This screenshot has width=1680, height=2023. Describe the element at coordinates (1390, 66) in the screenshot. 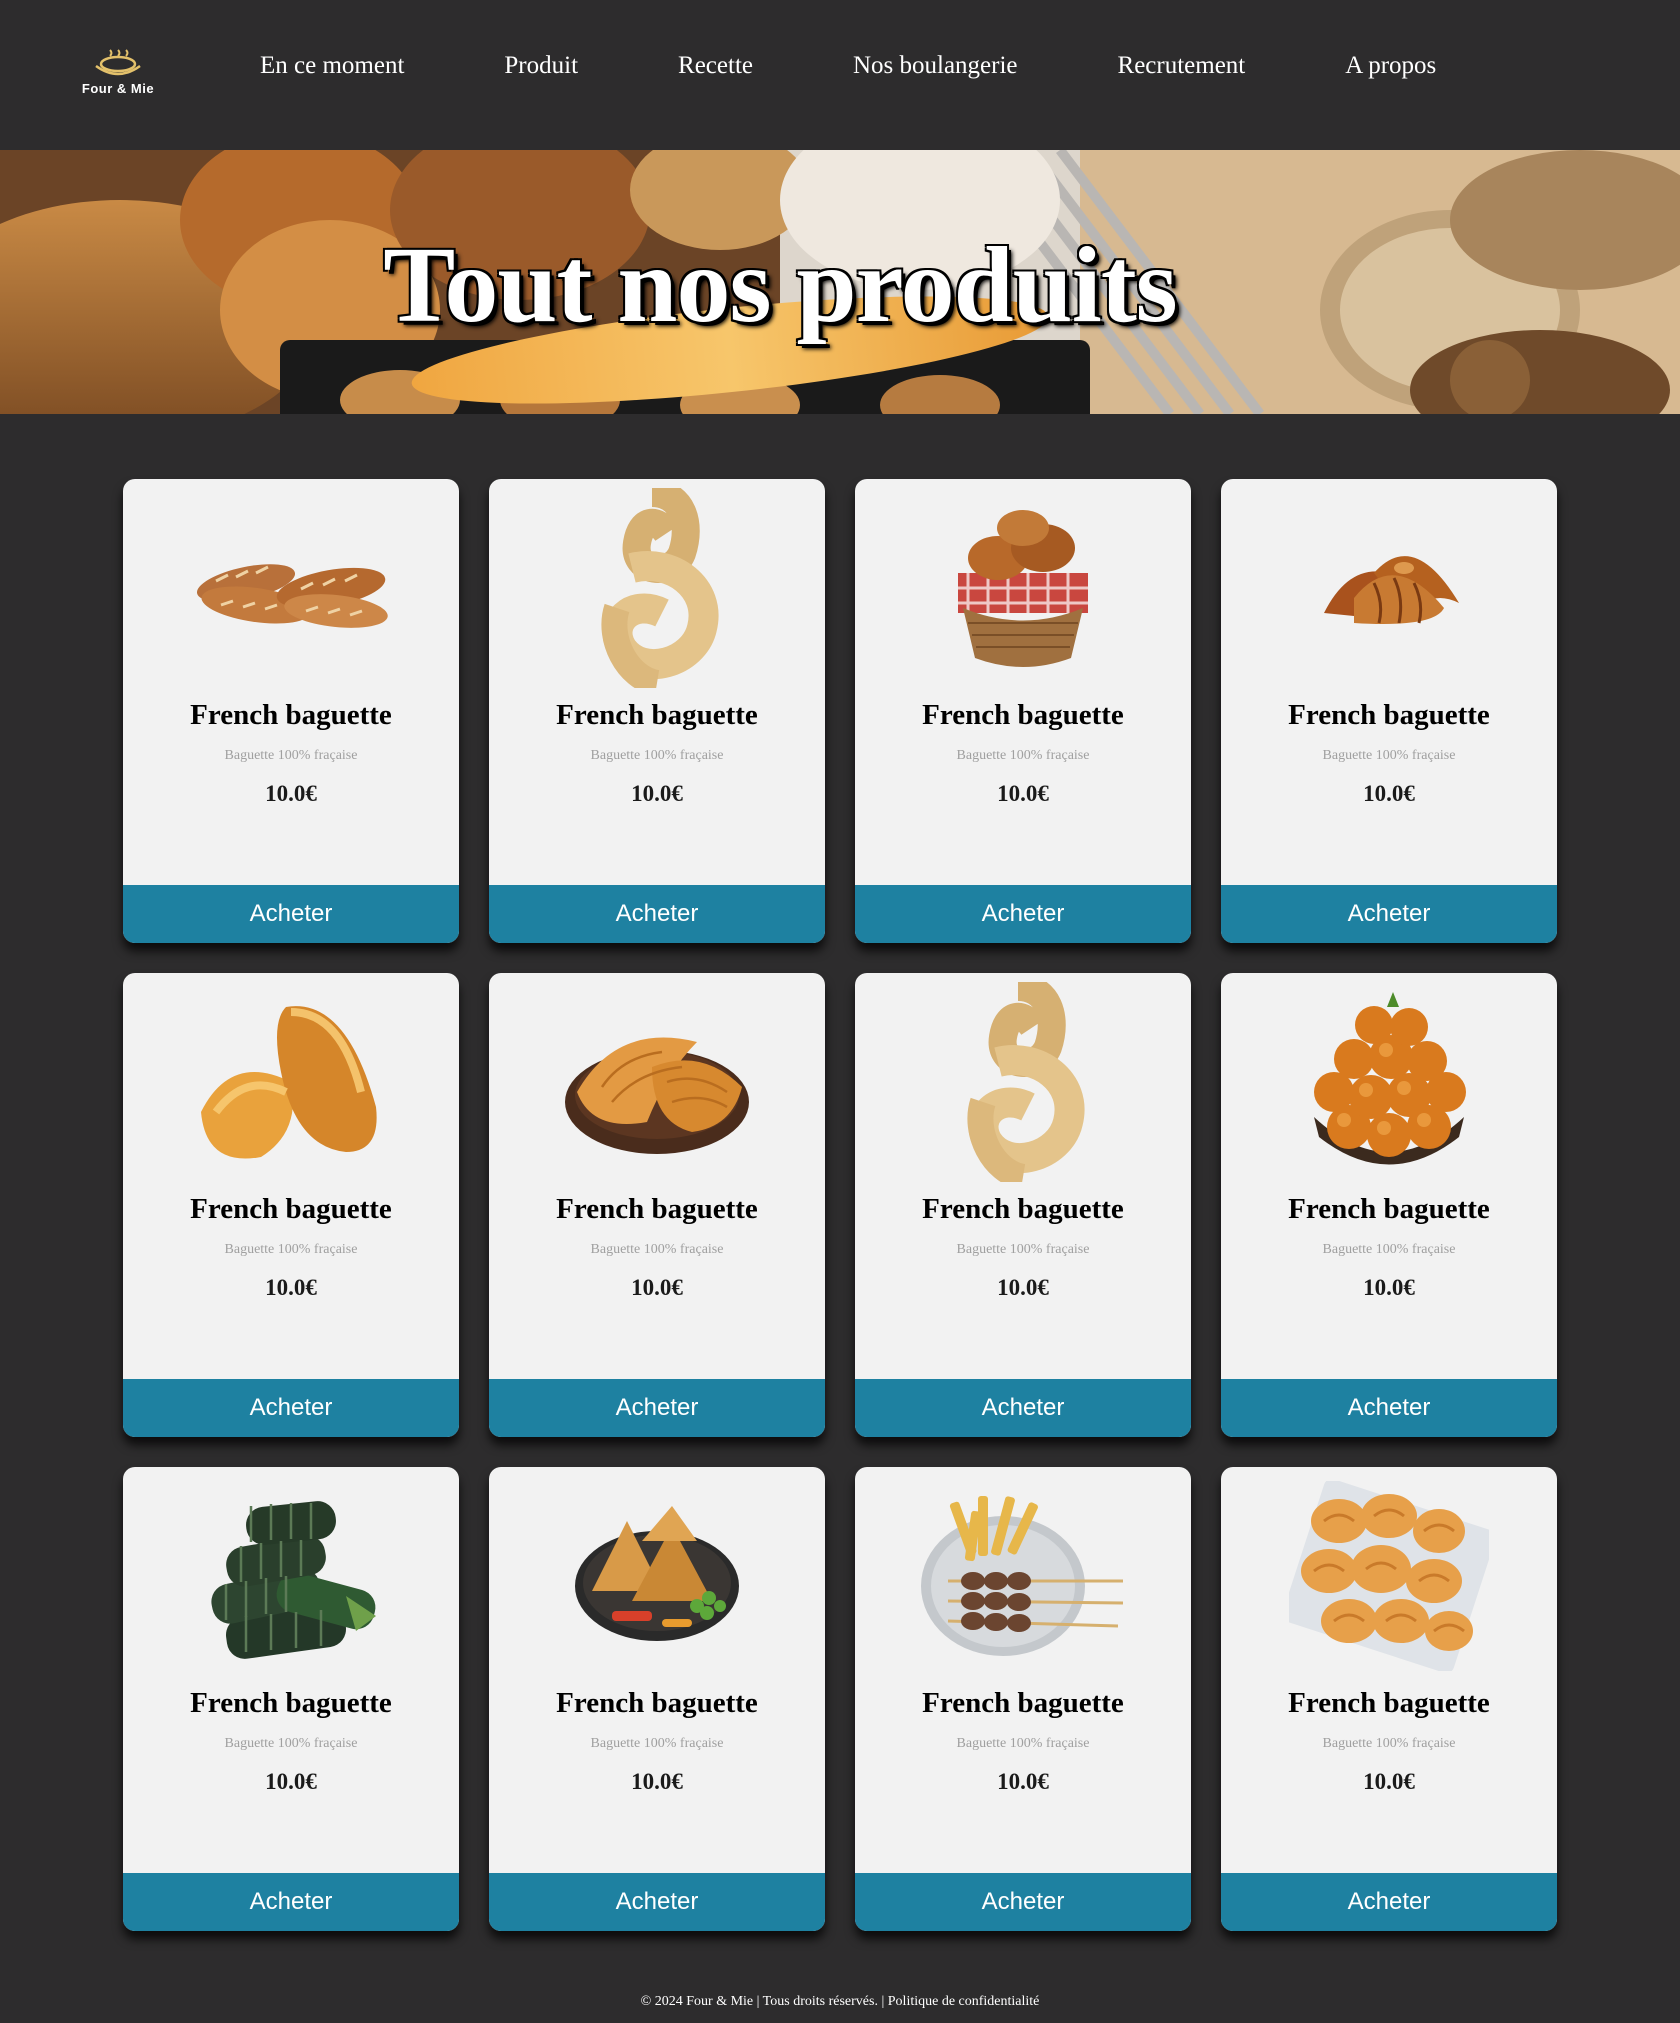

I see `nav-item-a-propos: A propos` at that location.